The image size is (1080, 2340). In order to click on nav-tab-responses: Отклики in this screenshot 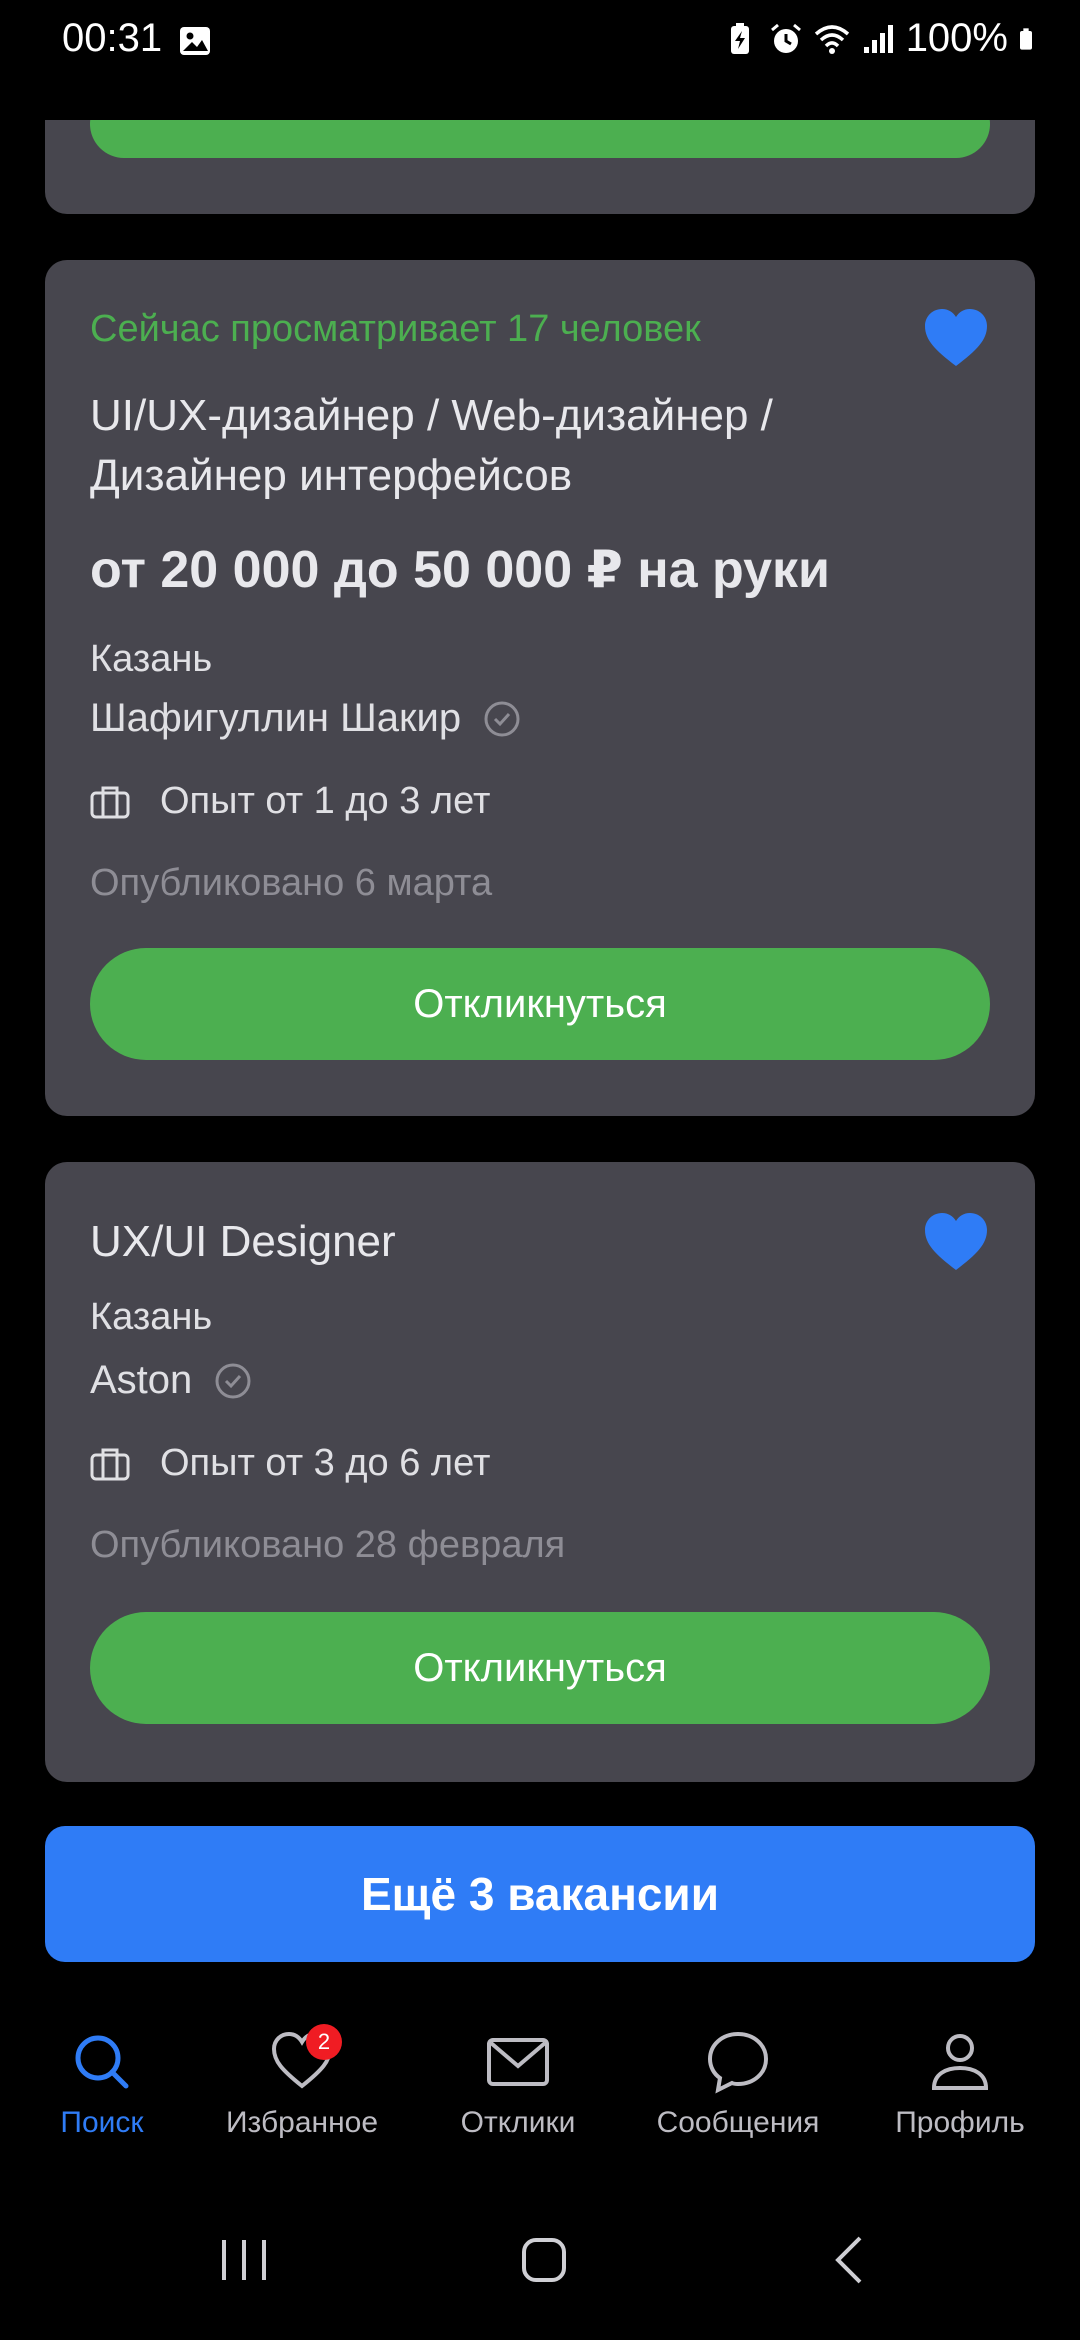, I will do `click(518, 2085)`.